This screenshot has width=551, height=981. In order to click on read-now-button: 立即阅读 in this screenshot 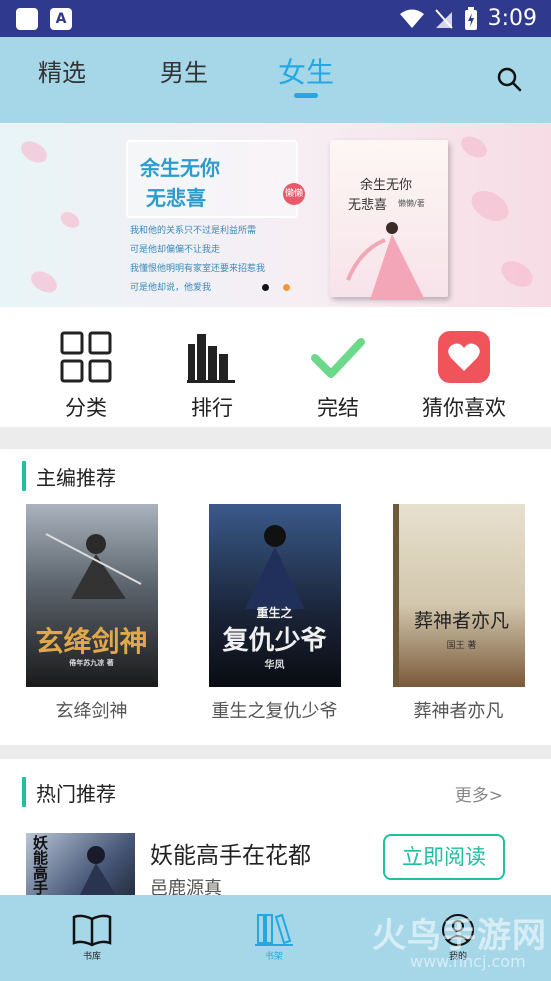, I will do `click(444, 857)`.